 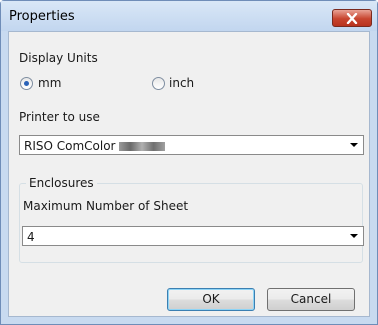 What do you see at coordinates (141, 146) in the screenshot?
I see `redacted-model` at bounding box center [141, 146].